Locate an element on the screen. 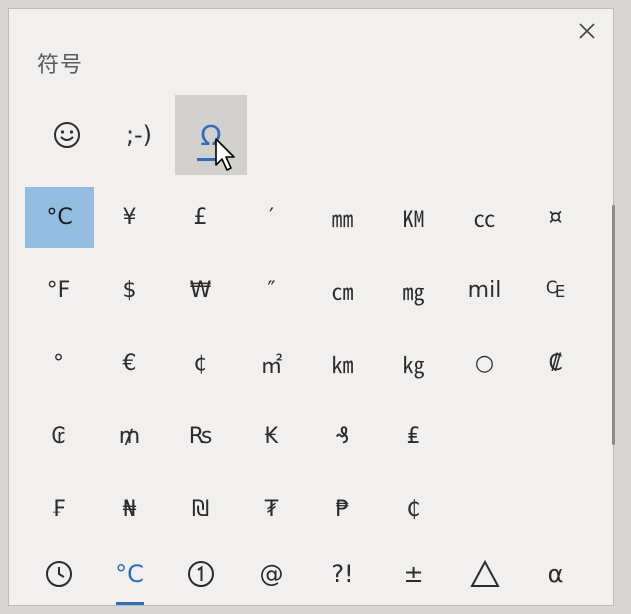  symbol-cell: ㎝ is located at coordinates (342, 290).